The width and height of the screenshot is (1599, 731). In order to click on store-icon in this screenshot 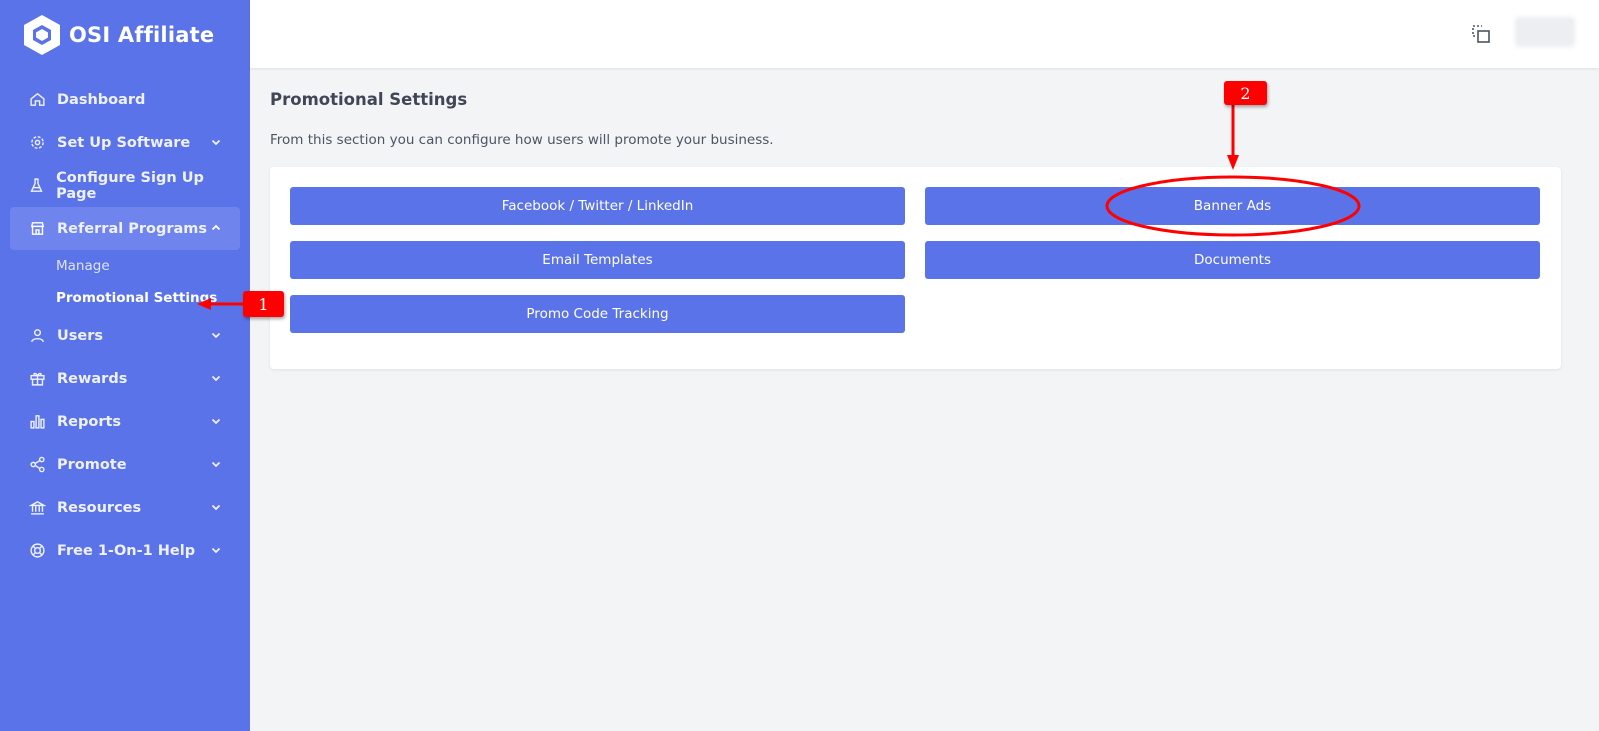, I will do `click(37, 229)`.